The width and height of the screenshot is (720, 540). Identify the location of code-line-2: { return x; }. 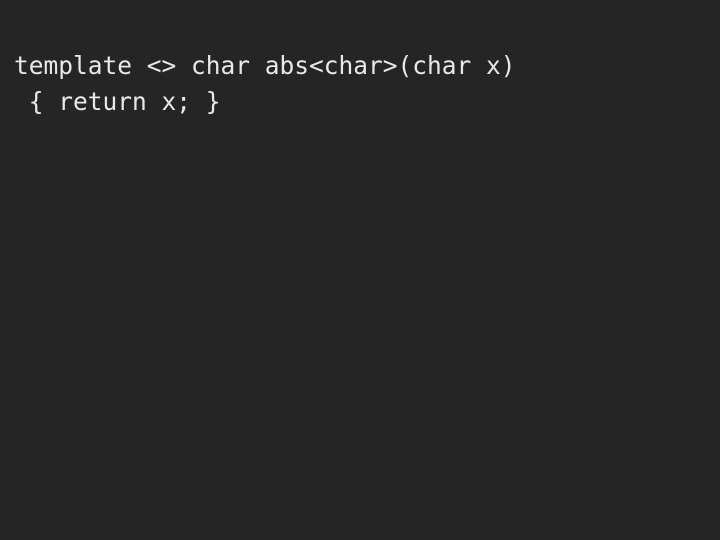
(117, 101).